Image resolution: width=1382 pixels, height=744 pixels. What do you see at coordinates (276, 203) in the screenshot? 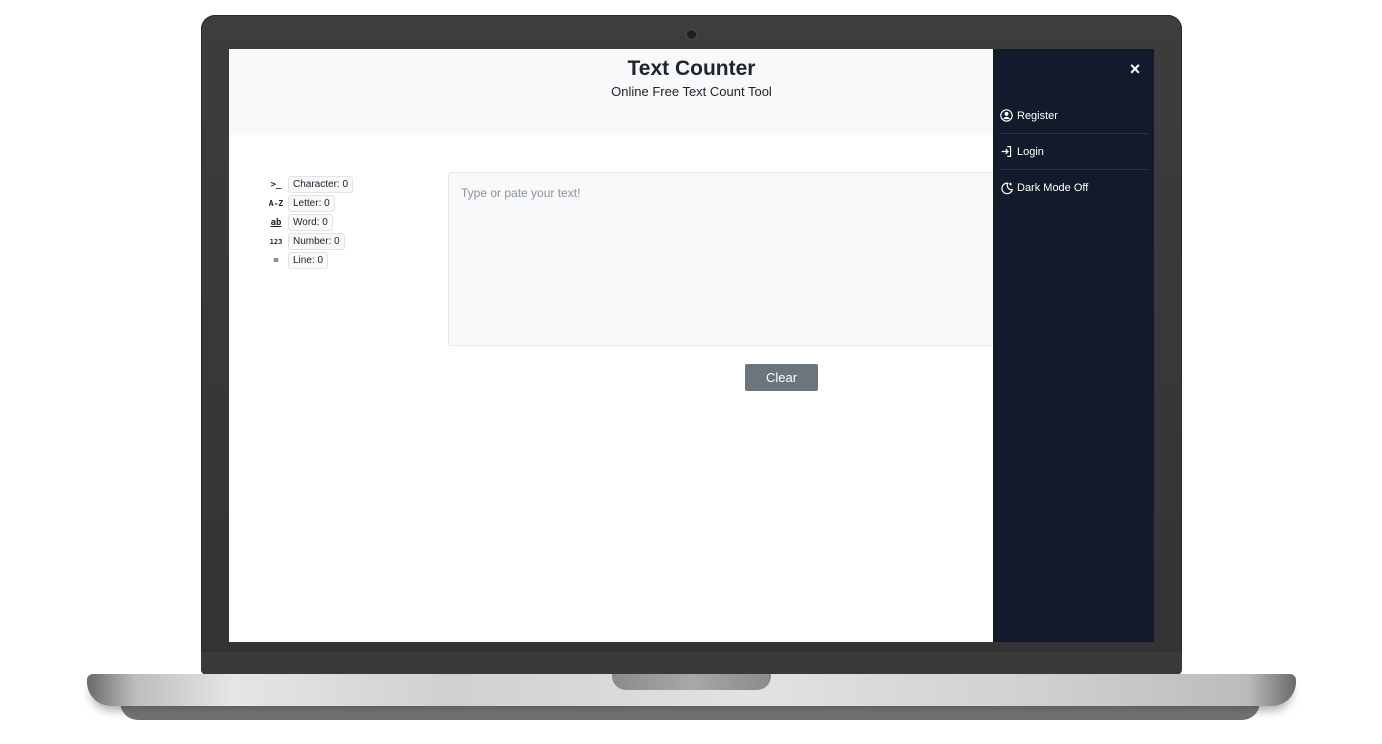
I see `a-z-icon: A-Z` at bounding box center [276, 203].